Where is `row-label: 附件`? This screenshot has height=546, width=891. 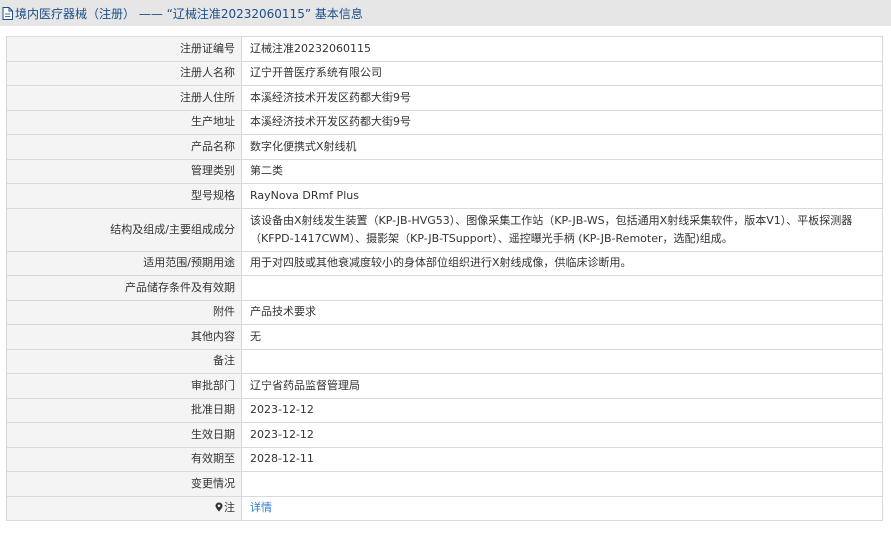 row-label: 附件 is located at coordinates (124, 312).